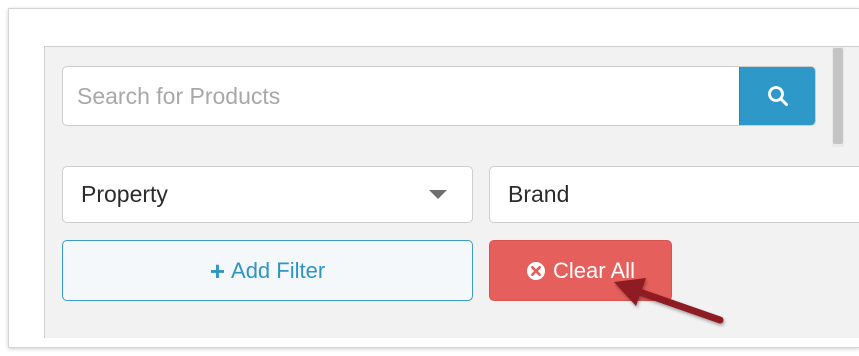  I want to click on add-filter-button: + Add Filter, so click(267, 270).